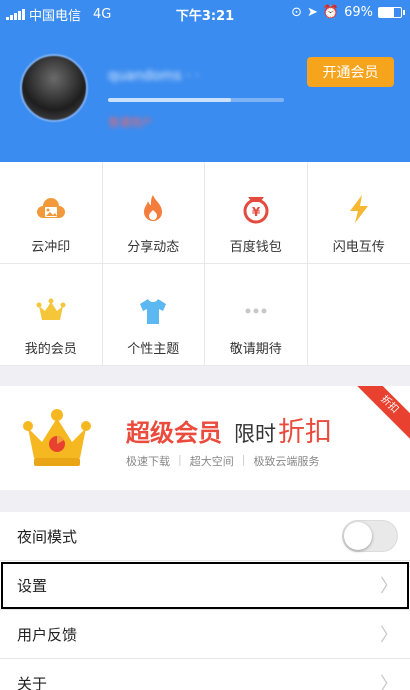 Image resolution: width=410 pixels, height=690 pixels. I want to click on feedback-row: 用户反馈 〉, so click(205, 634).